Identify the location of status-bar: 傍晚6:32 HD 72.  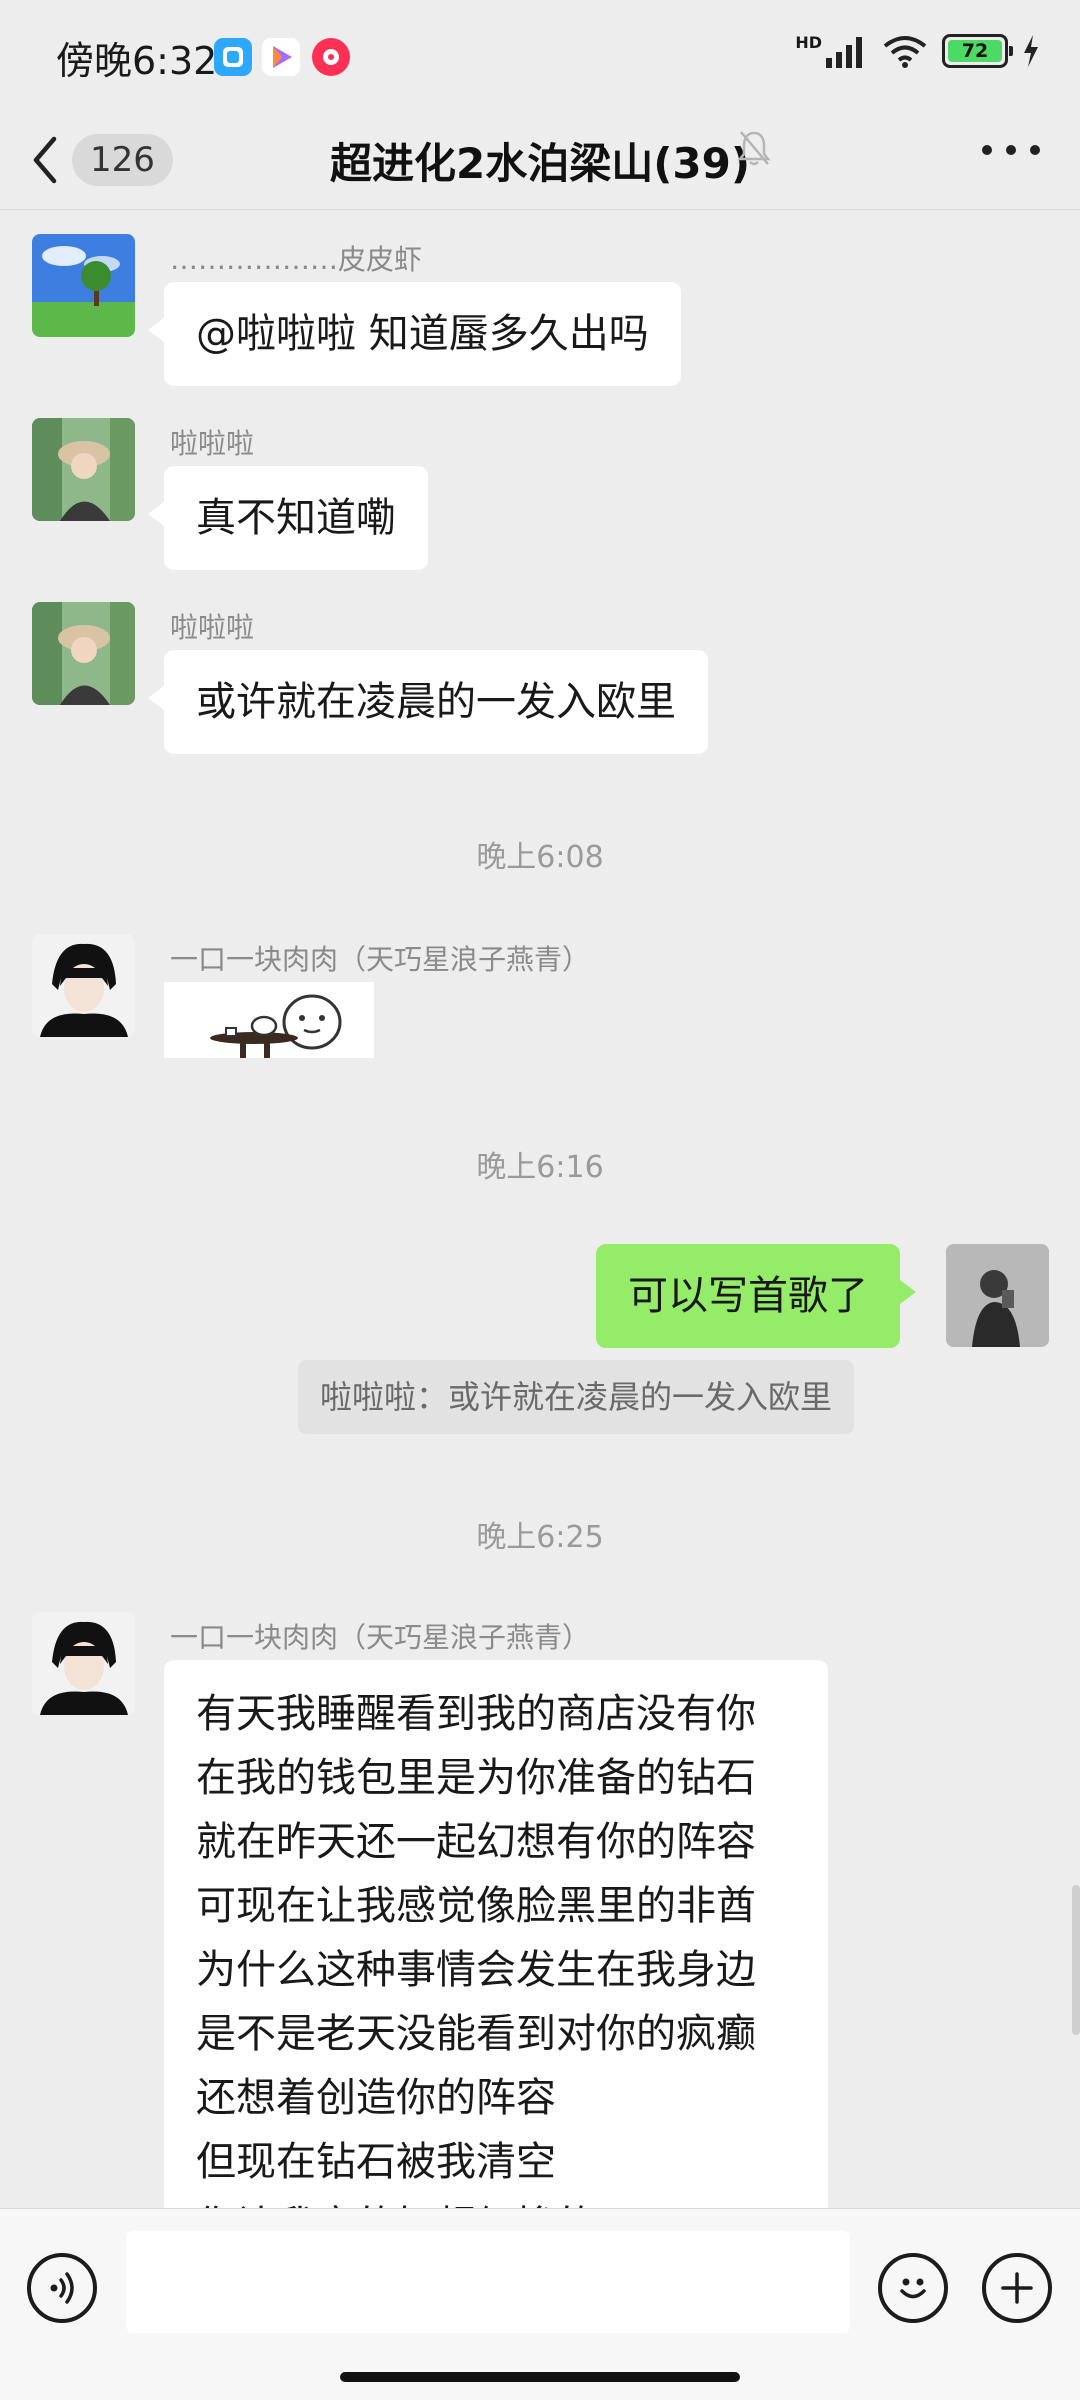
(540, 55).